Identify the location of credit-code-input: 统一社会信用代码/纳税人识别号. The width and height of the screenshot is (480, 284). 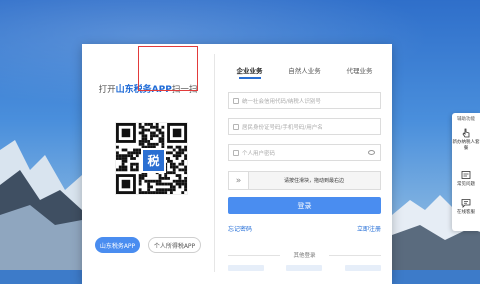
(304, 100).